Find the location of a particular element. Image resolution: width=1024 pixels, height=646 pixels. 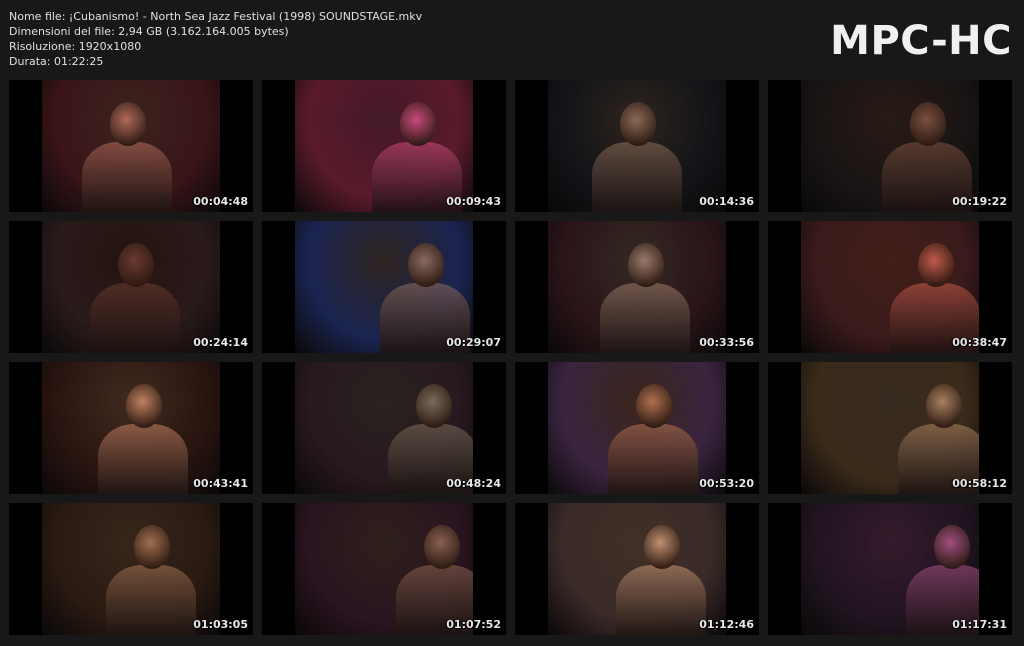

thumbnail: 00:19:22 is located at coordinates (890, 146).